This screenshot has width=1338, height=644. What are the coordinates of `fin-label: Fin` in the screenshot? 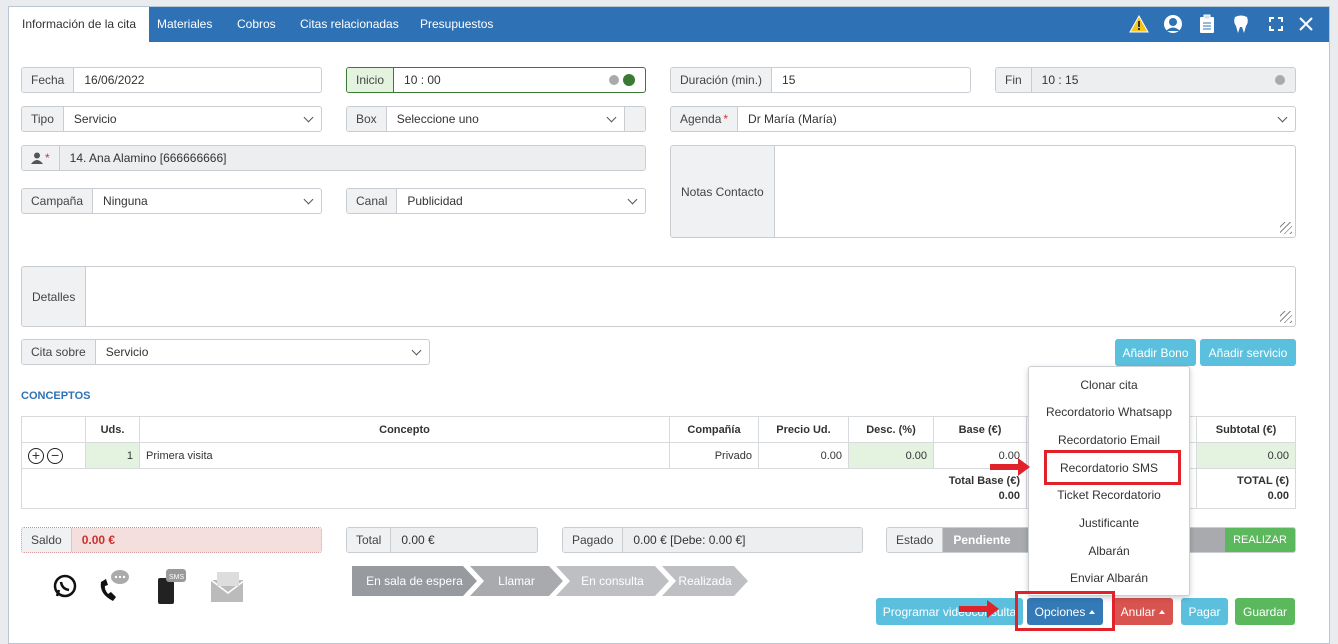 It's located at (1014, 80).